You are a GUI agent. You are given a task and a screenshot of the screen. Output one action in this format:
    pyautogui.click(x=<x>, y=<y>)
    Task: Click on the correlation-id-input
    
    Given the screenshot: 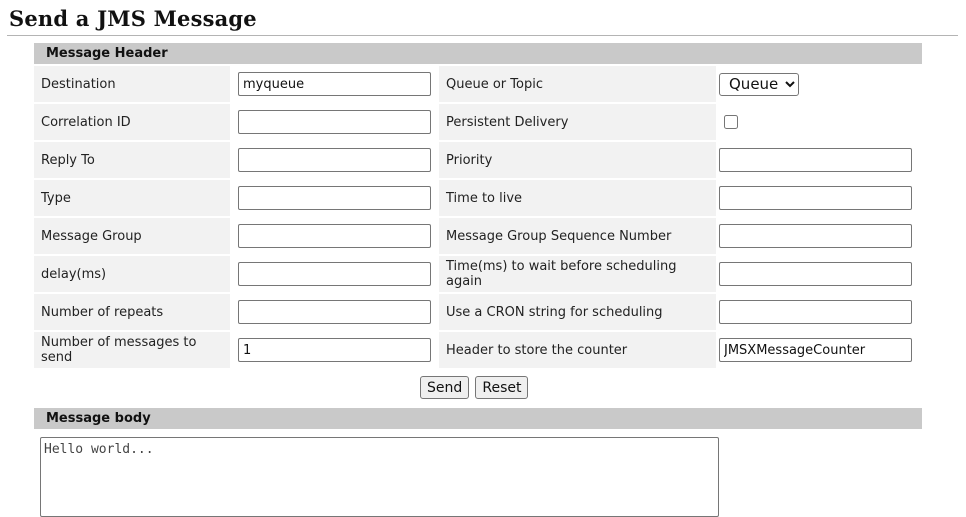 What is the action you would take?
    pyautogui.click(x=334, y=122)
    